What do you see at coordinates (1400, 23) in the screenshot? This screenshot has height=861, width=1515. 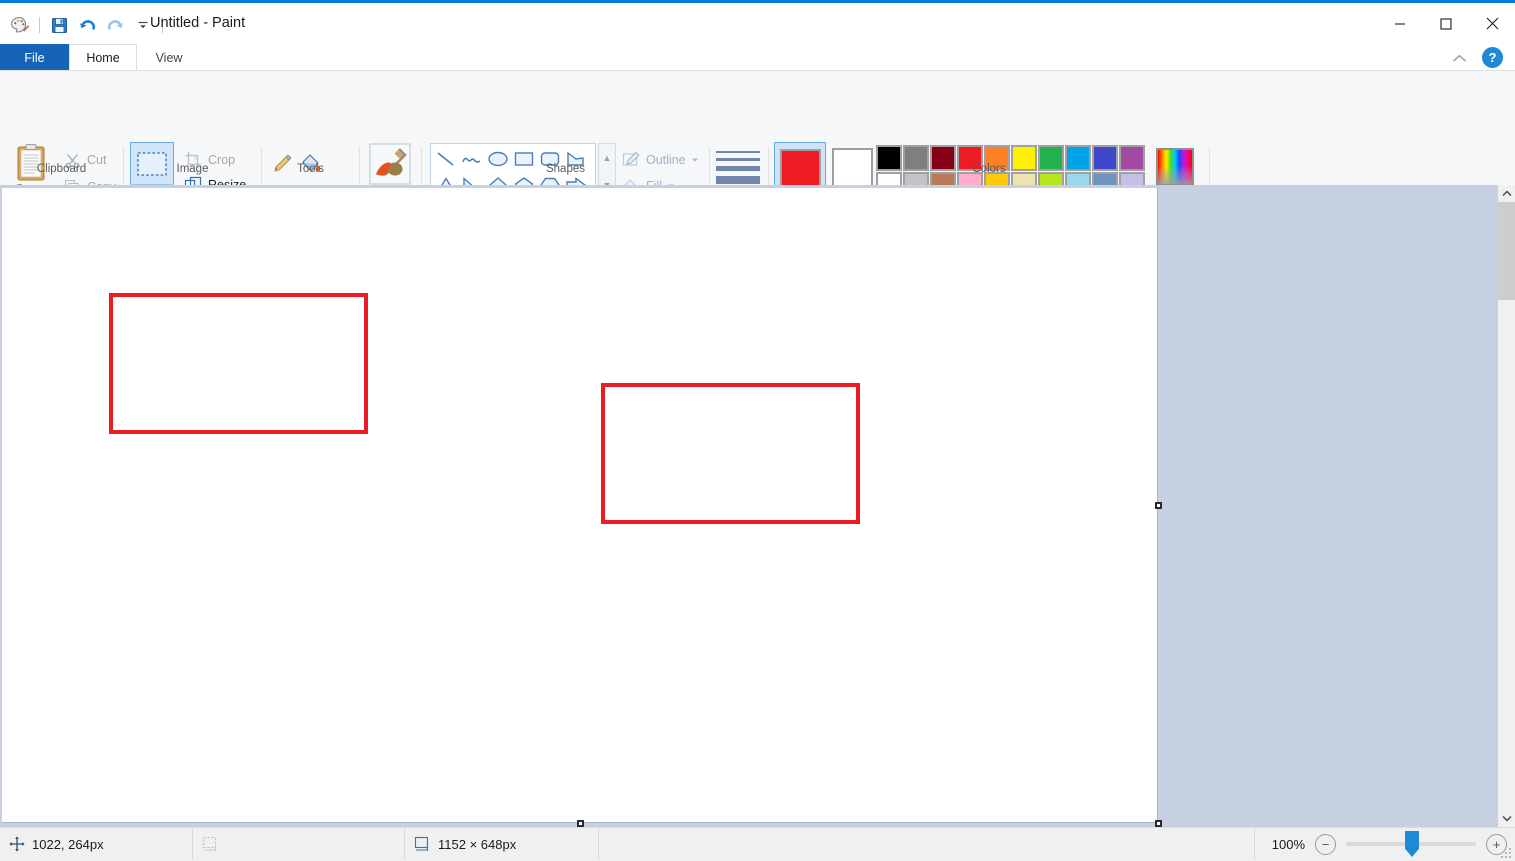 I see `minimize-button` at bounding box center [1400, 23].